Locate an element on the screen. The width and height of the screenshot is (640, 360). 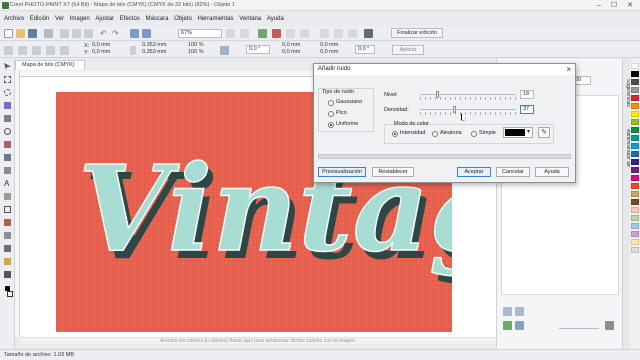
line-tool-icon is located at coordinates (7, 196).